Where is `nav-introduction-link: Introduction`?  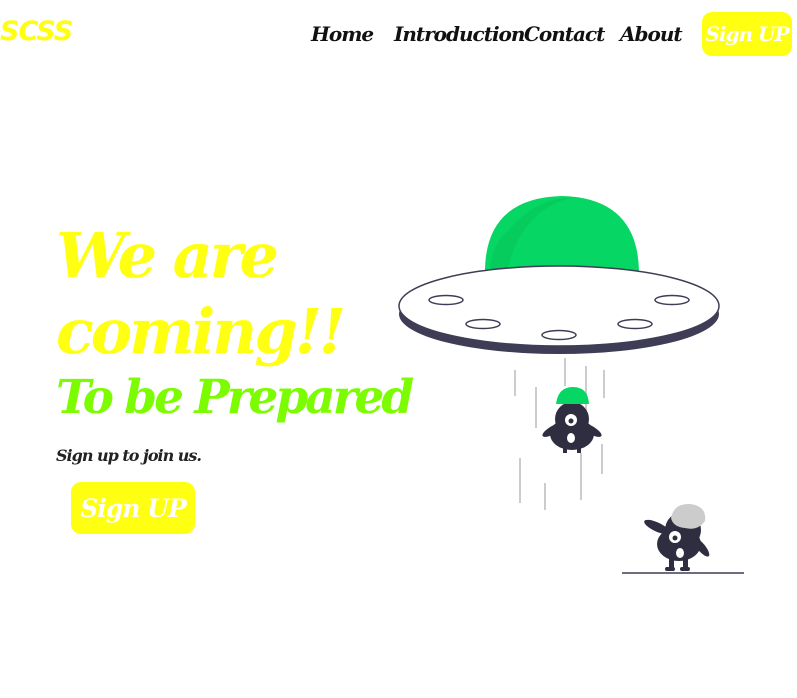 nav-introduction-link: Introduction is located at coordinates (459, 34).